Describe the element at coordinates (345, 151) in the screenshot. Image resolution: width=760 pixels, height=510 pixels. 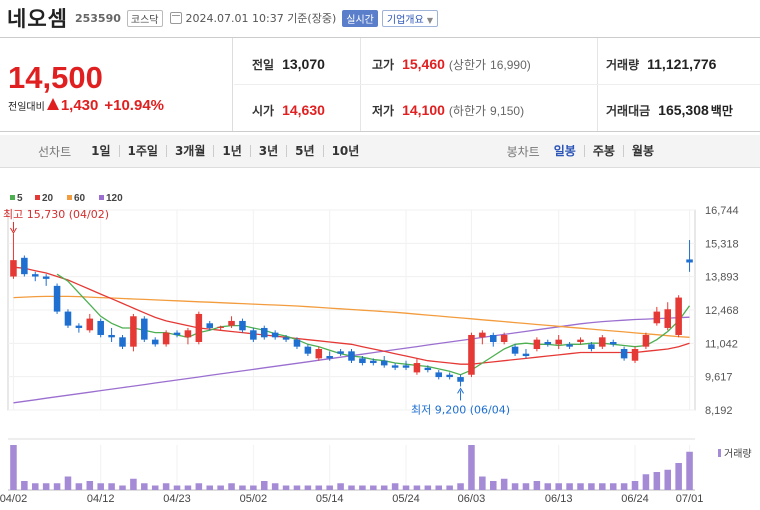
I see `period-10y: 10년` at that location.